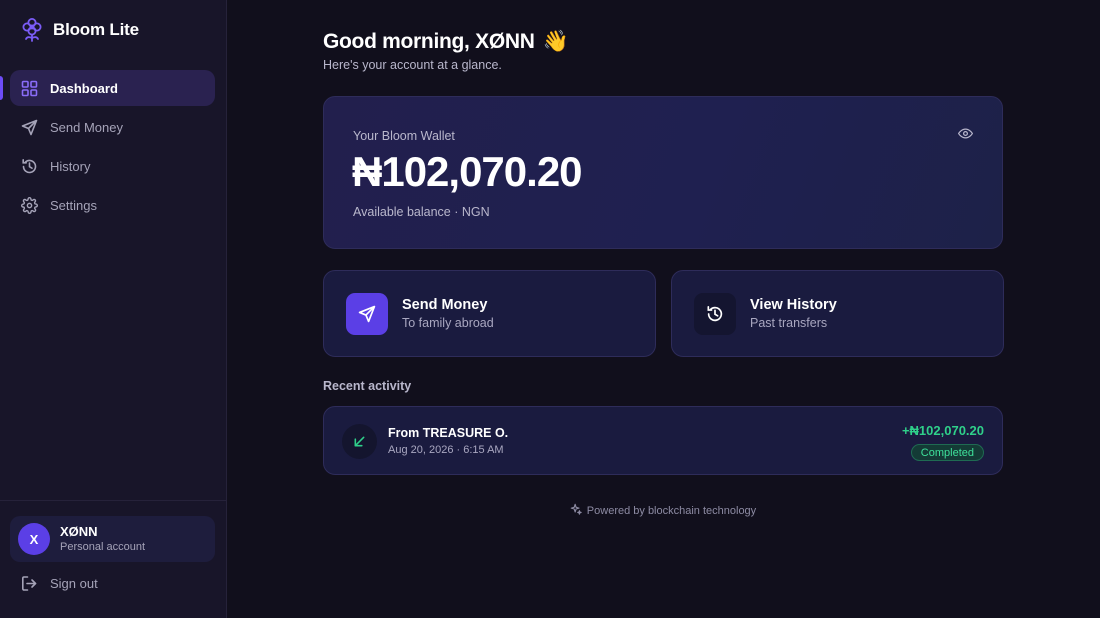 The width and height of the screenshot is (1100, 618). What do you see at coordinates (29, 88) in the screenshot?
I see `dashboard-icon` at bounding box center [29, 88].